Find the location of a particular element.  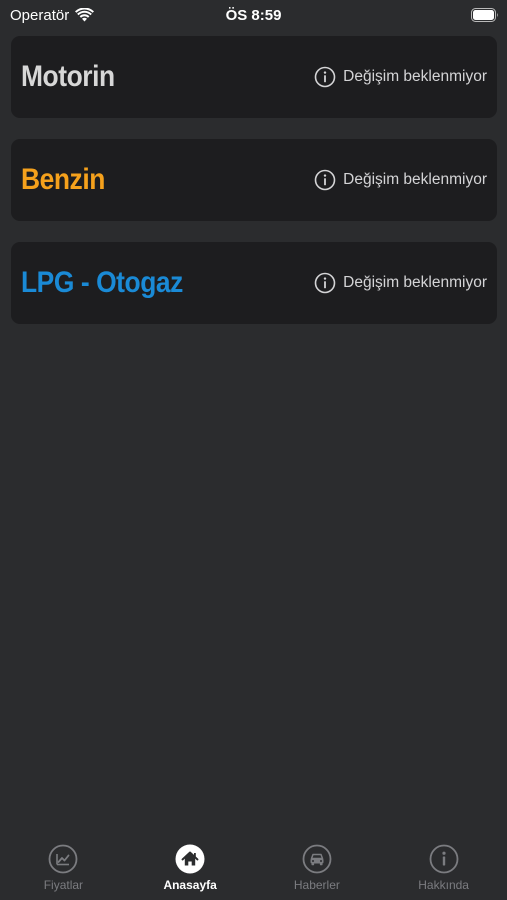

tab-label: Hakkında is located at coordinates (443, 885).